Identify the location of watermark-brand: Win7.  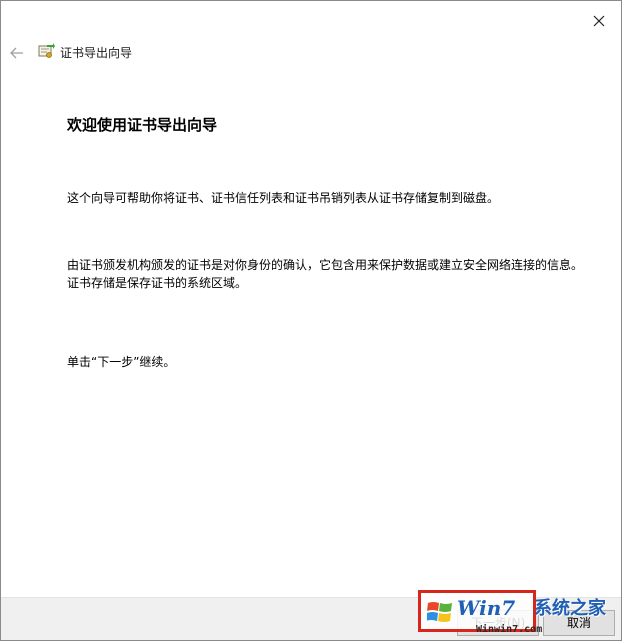
(486, 608).